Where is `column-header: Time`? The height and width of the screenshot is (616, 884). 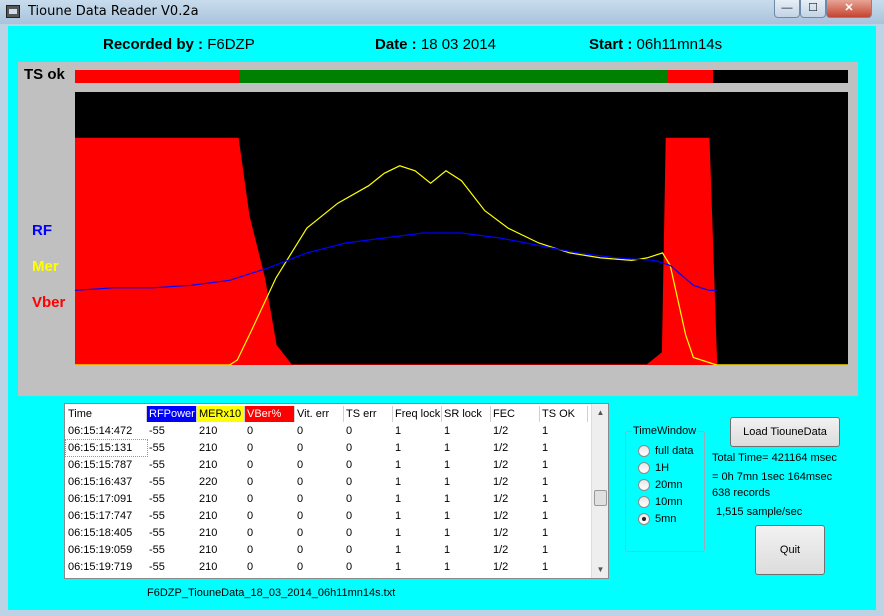 column-header: Time is located at coordinates (106, 414).